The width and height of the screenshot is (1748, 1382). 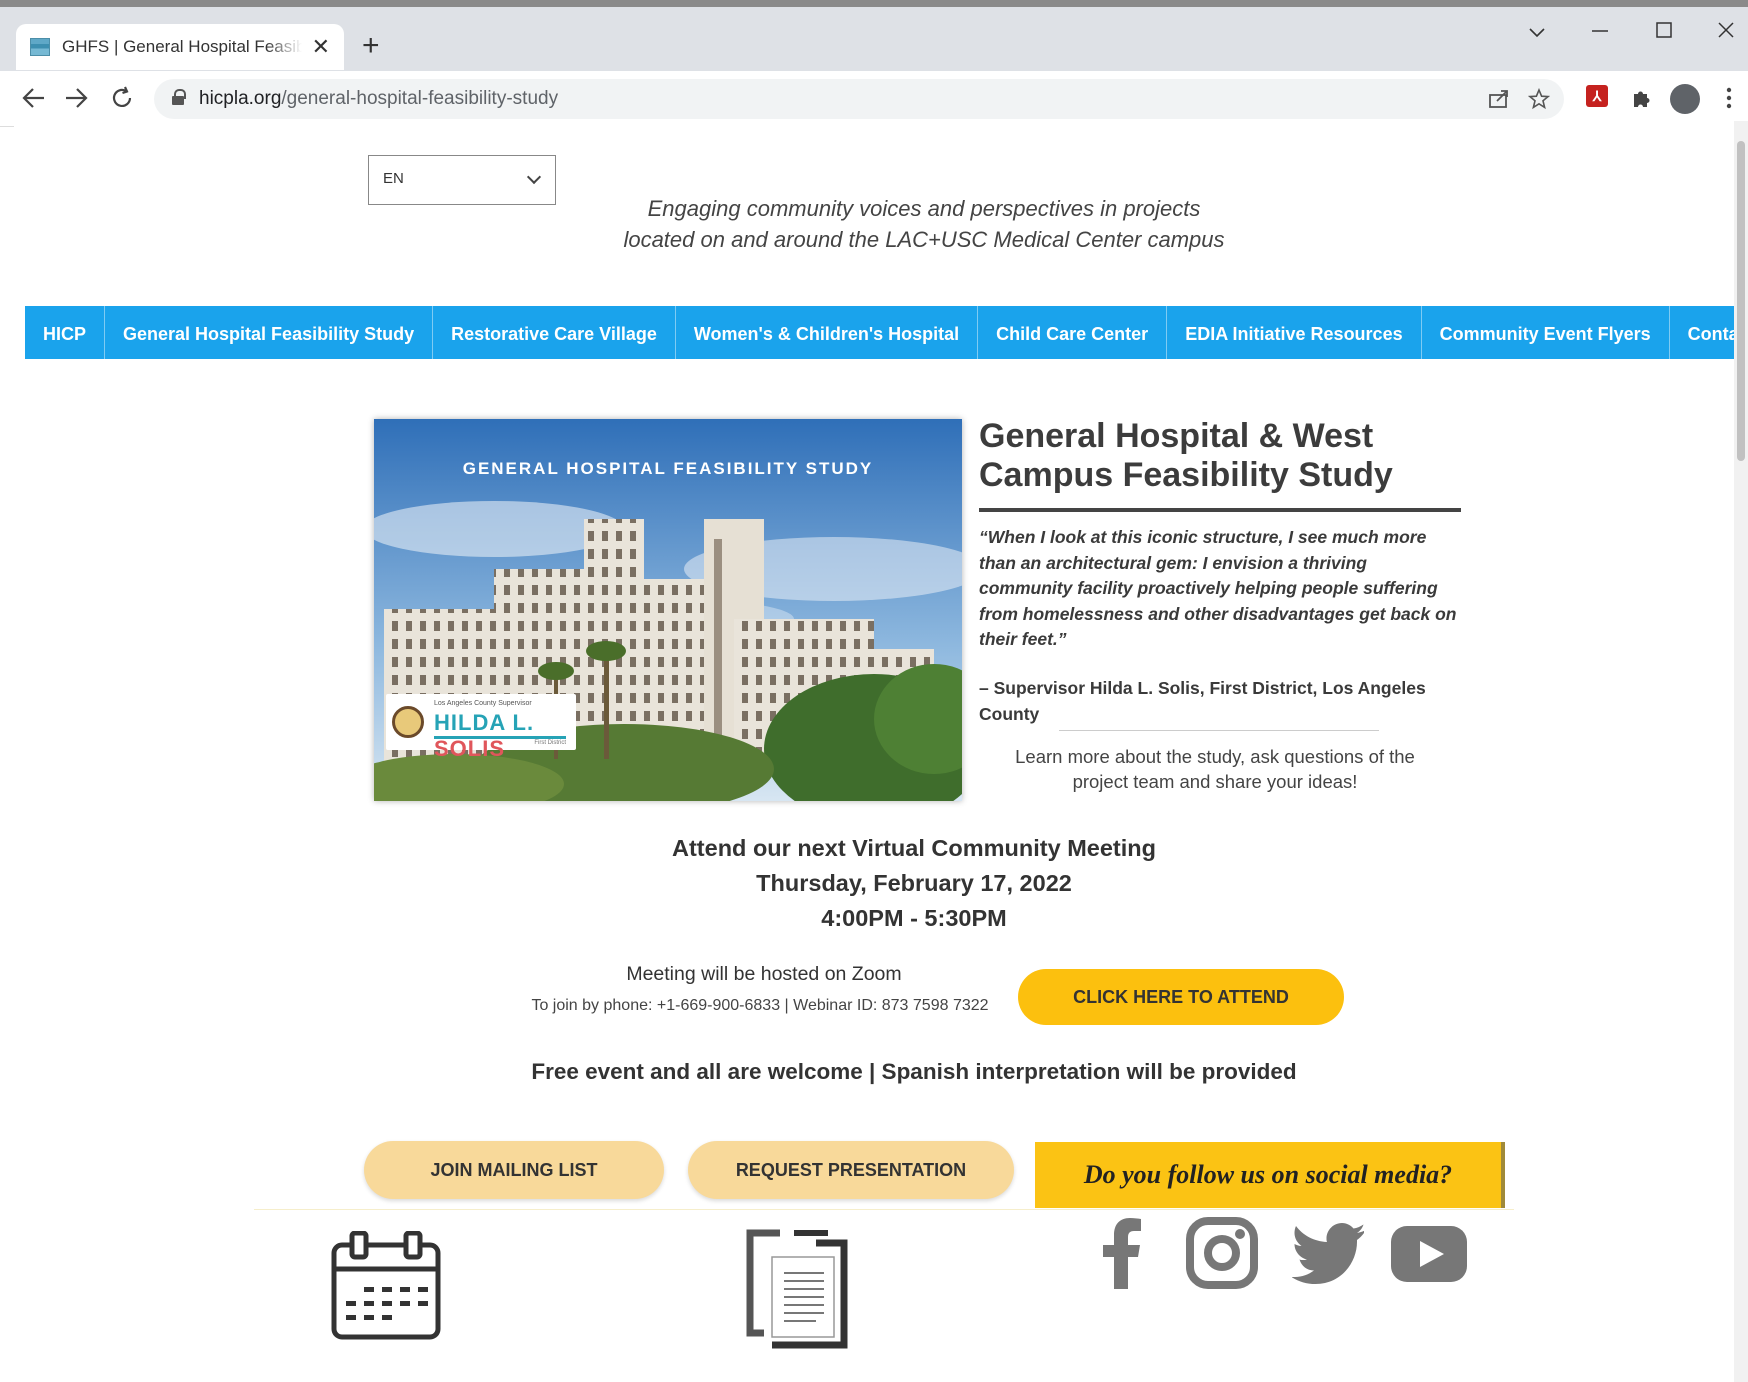 I want to click on nav-item-restorative-care-village: Restorative Care Village, so click(x=554, y=332).